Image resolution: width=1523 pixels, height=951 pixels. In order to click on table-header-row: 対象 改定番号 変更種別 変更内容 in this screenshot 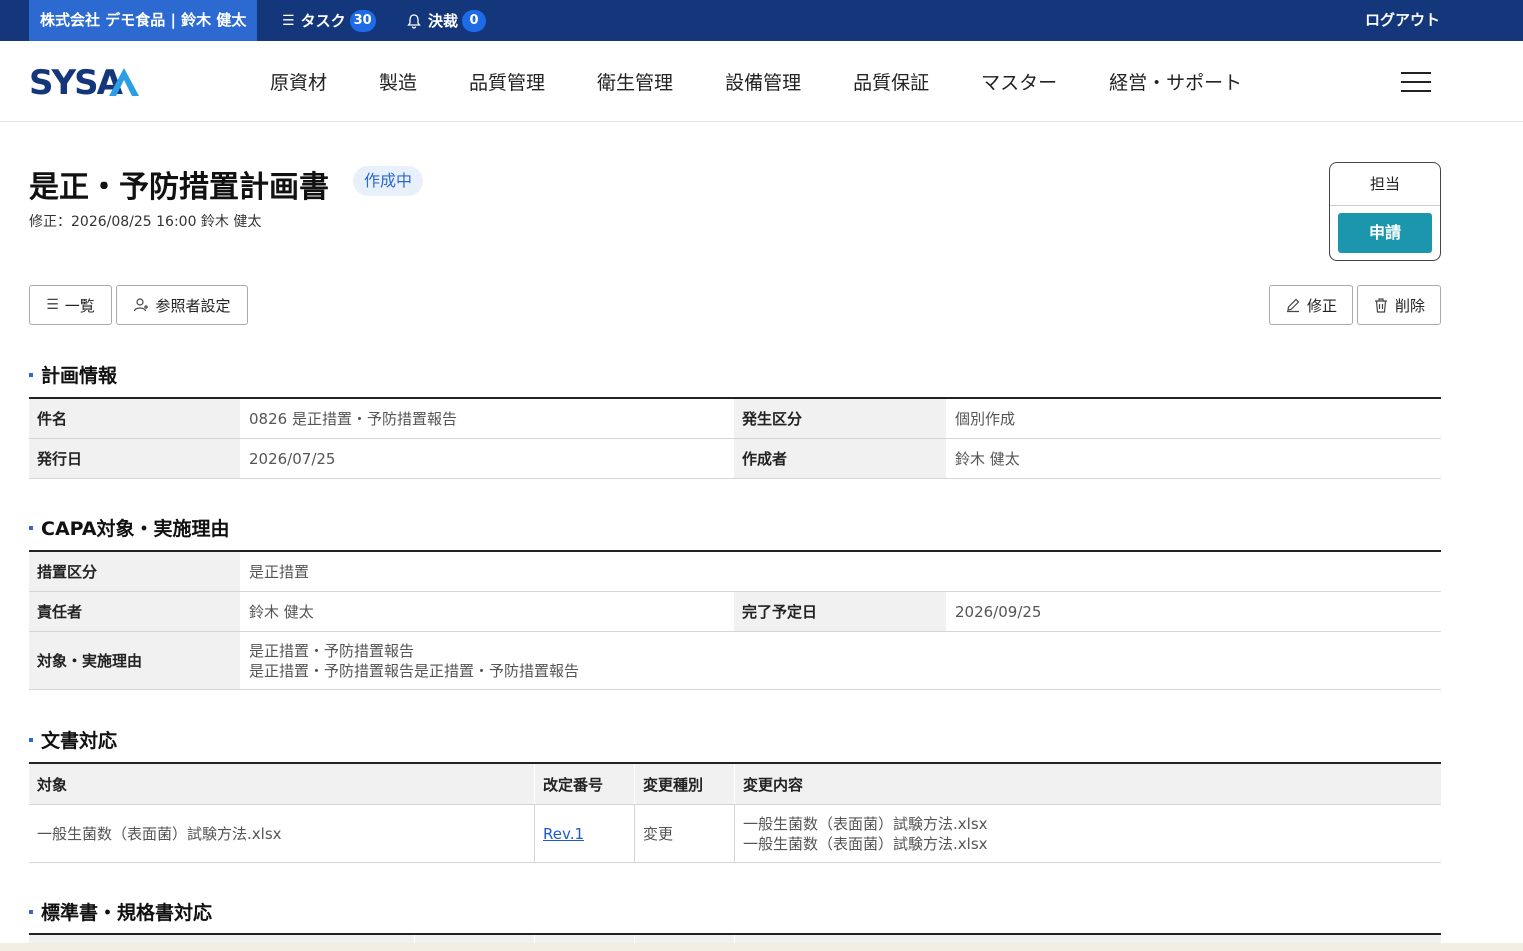, I will do `click(735, 784)`.